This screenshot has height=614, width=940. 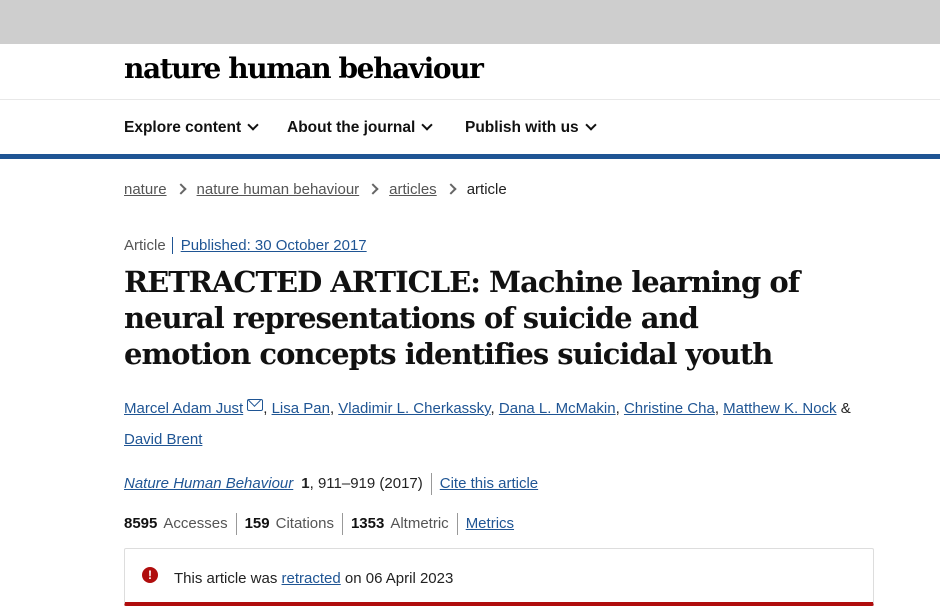 What do you see at coordinates (419, 523) in the screenshot?
I see `altmetric-label: Altmetric` at bounding box center [419, 523].